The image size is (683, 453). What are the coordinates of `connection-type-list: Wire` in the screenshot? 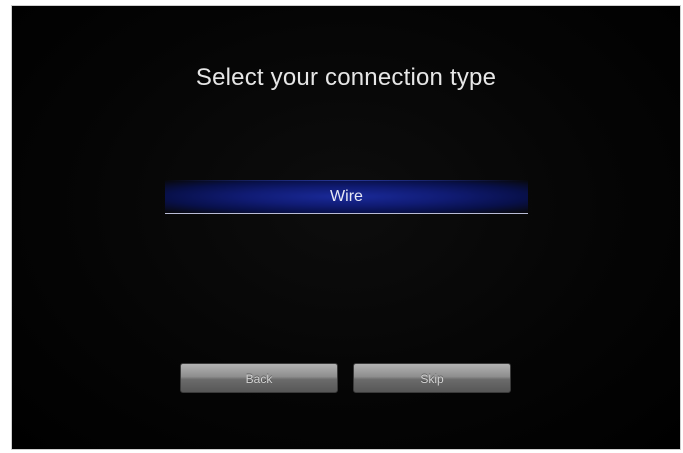 It's located at (346, 197).